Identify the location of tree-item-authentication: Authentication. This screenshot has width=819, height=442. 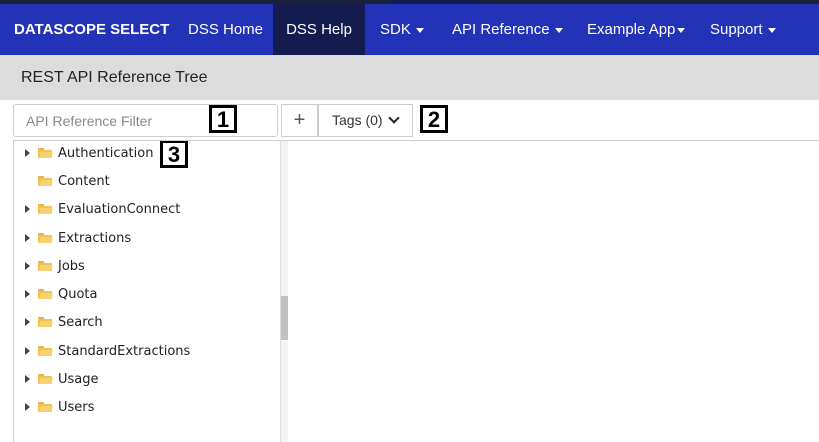
(89, 154).